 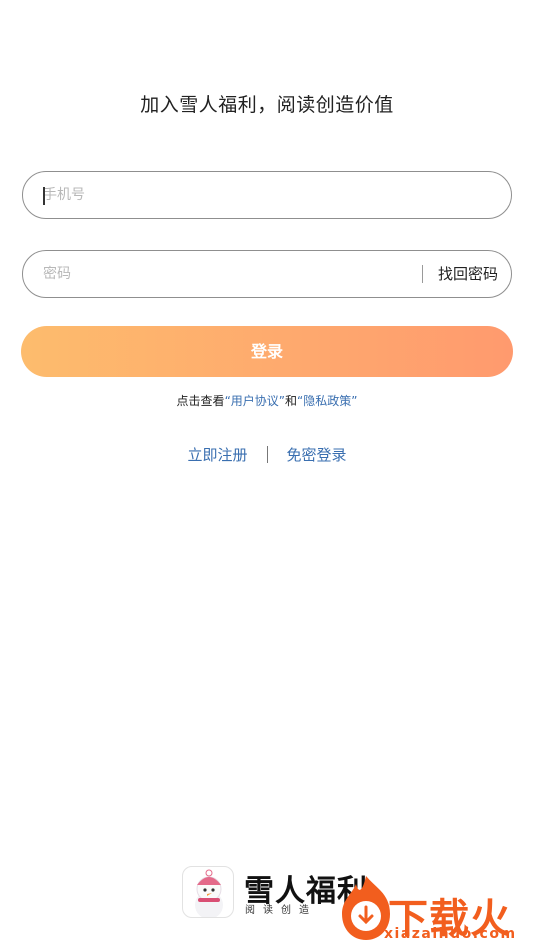 I want to click on phone-field, so click(x=267, y=195).